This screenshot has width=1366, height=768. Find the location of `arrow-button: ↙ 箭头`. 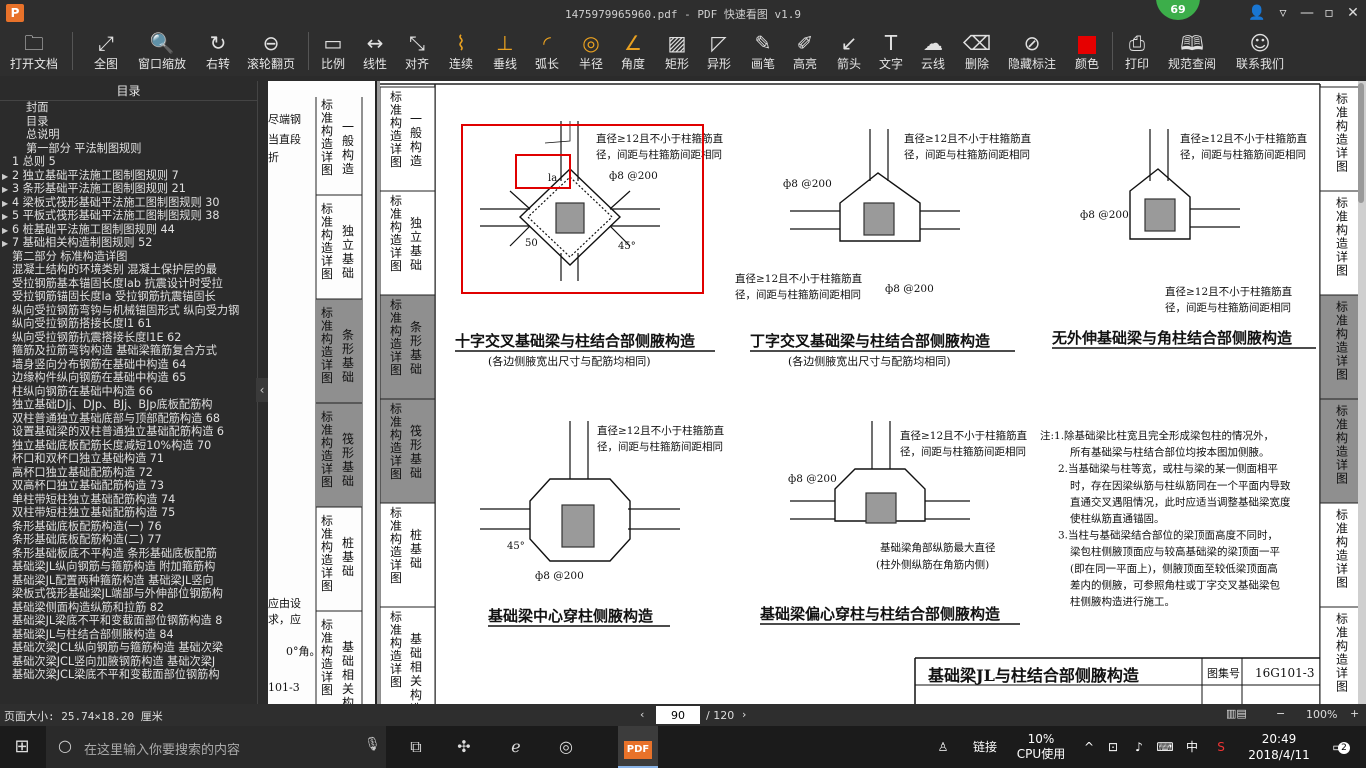

arrow-button: ↙ 箭头 is located at coordinates (849, 51).